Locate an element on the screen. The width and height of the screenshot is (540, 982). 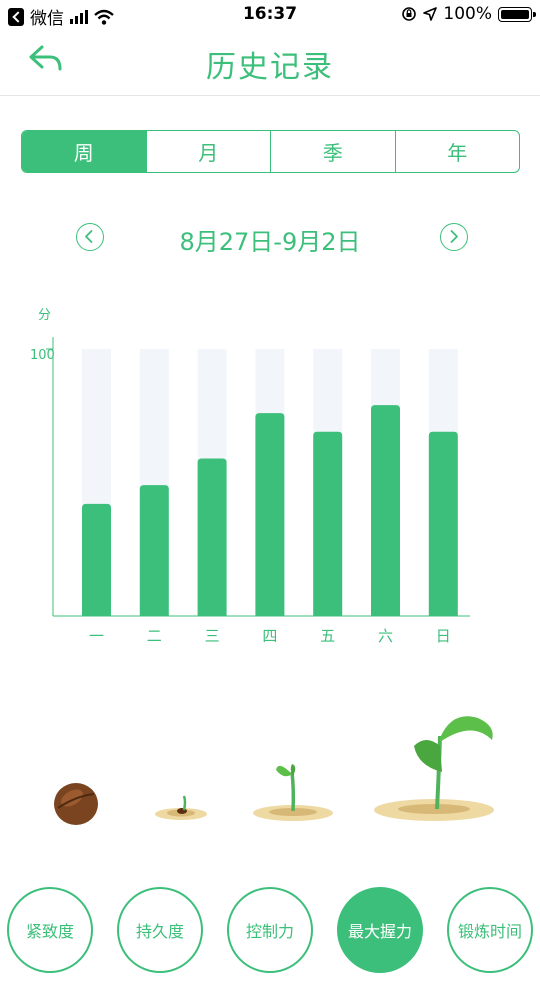
nav-bar: 历史记录 is located at coordinates (270, 63).